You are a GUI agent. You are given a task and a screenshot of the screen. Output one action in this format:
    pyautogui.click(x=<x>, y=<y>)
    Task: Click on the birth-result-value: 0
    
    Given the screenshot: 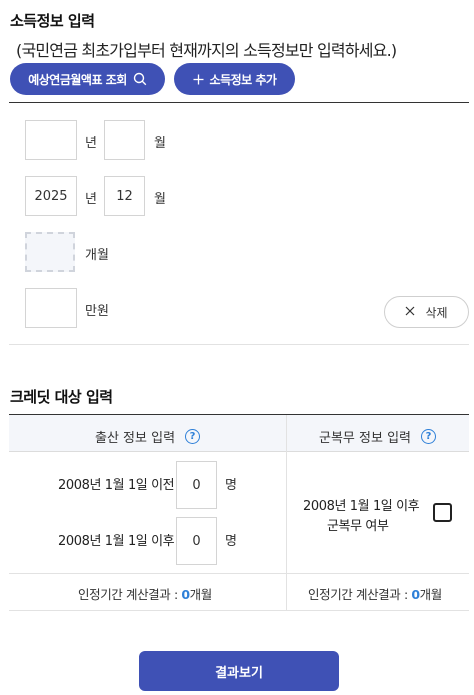 What is the action you would take?
    pyautogui.click(x=185, y=594)
    